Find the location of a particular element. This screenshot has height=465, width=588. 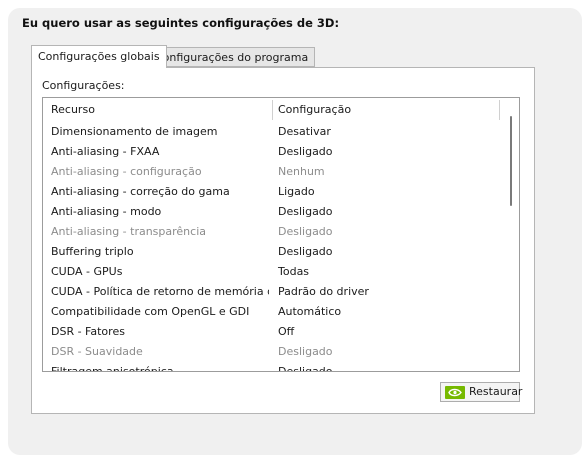

table-row: Filtragem anisotrópica Desligado is located at coordinates (274, 367).